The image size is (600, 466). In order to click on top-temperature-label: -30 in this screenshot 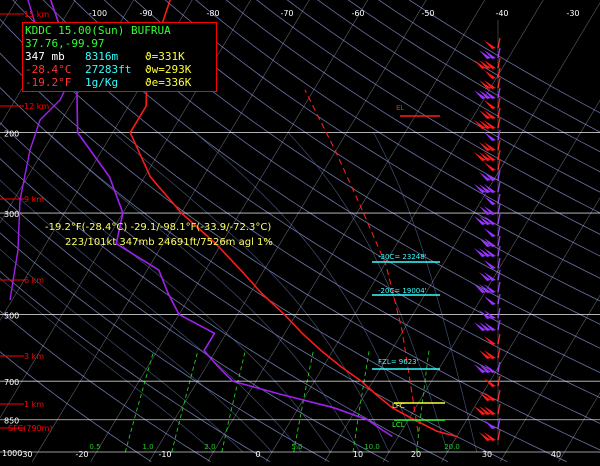, I will do `click(572, 13)`.